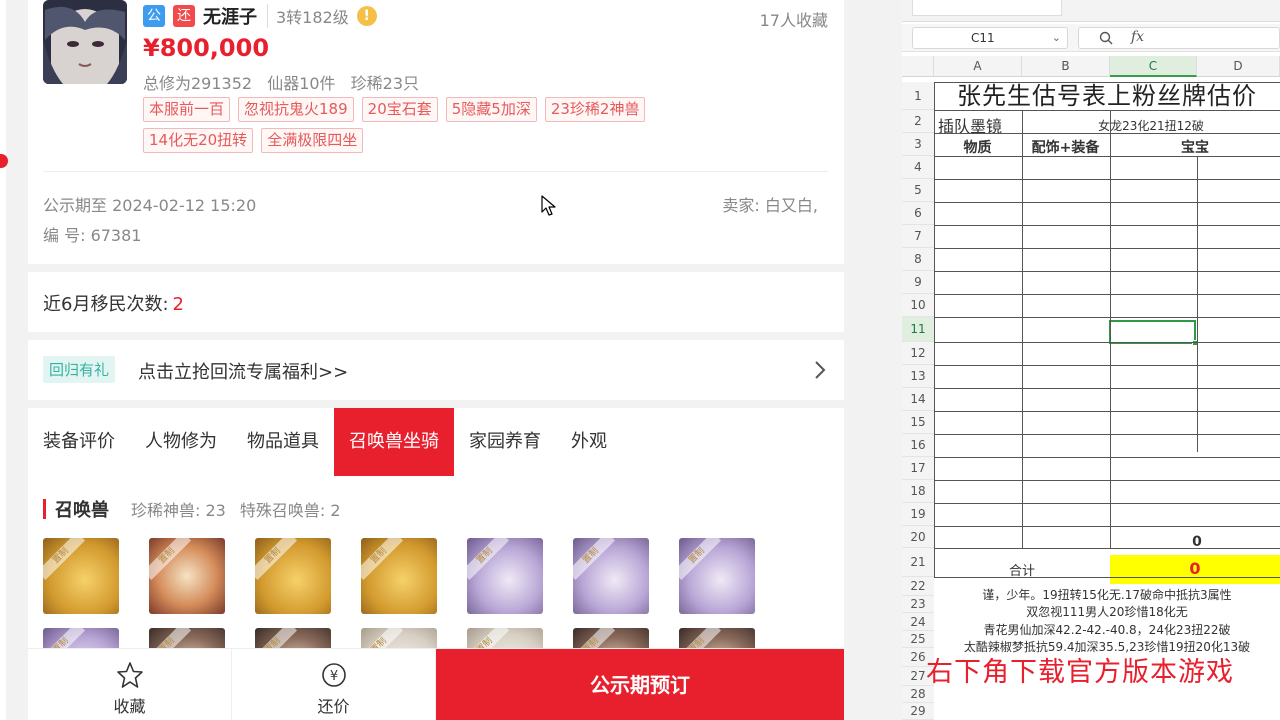 The width and height of the screenshot is (1280, 720). I want to click on row-header-9: 9, so click(918, 282).